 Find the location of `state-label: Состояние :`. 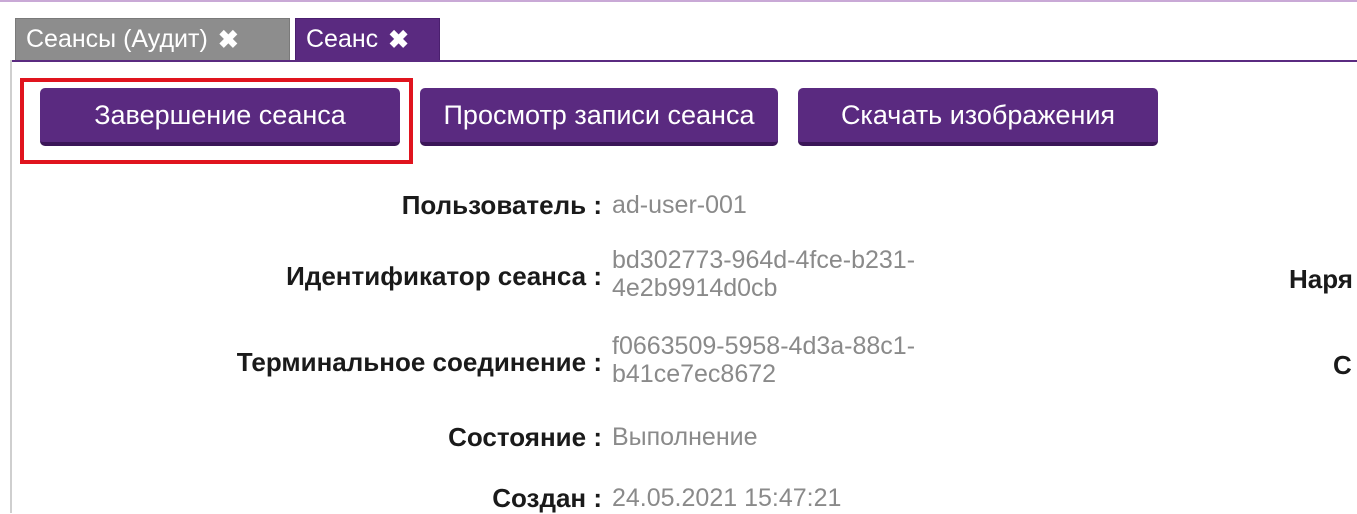

state-label: Состояние : is located at coordinates (525, 437).